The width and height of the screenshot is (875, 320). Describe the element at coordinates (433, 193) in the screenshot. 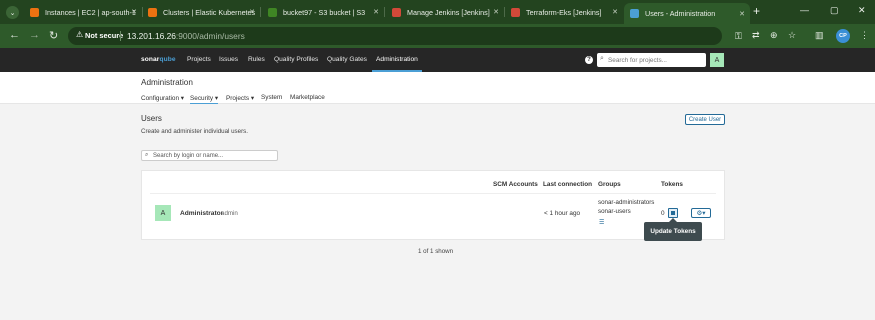

I see `table-divider` at that location.